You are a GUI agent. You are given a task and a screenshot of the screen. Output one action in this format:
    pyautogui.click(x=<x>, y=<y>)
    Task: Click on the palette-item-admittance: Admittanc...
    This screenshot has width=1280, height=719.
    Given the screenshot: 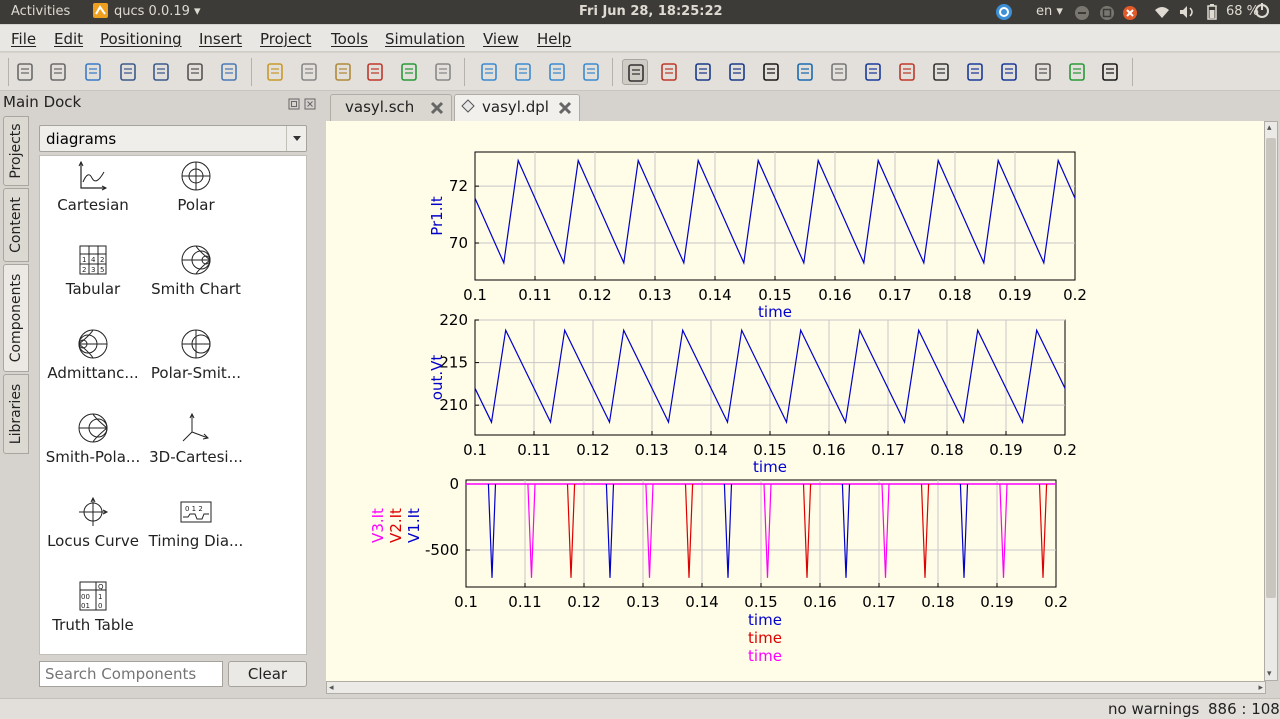 What is the action you would take?
    pyautogui.click(x=93, y=355)
    